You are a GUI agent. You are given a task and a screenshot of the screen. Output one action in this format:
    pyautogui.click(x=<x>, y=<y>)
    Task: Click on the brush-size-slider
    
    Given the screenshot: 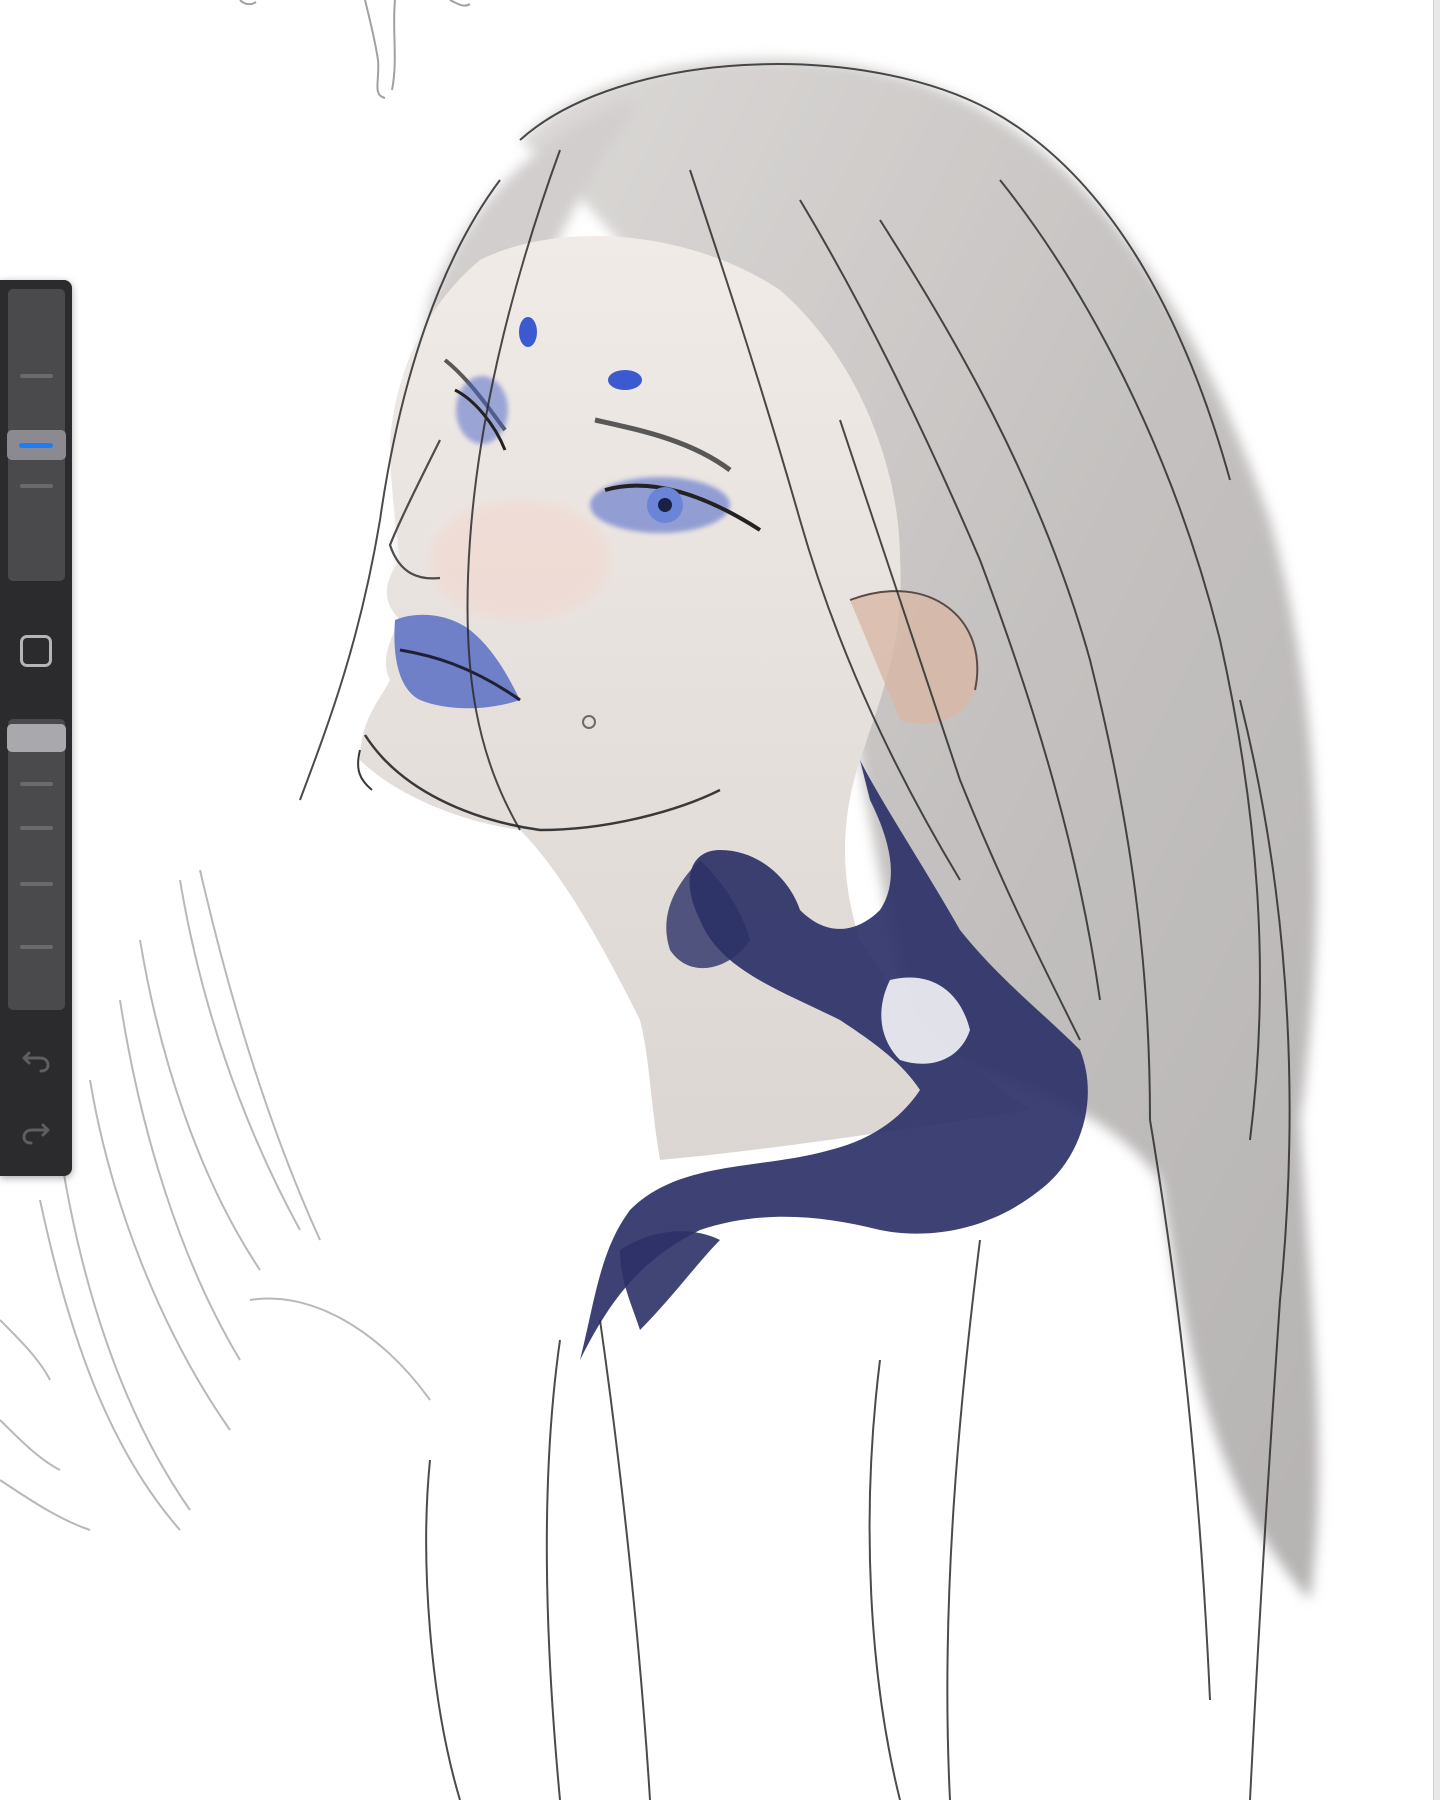 What is the action you would take?
    pyautogui.click(x=36, y=435)
    